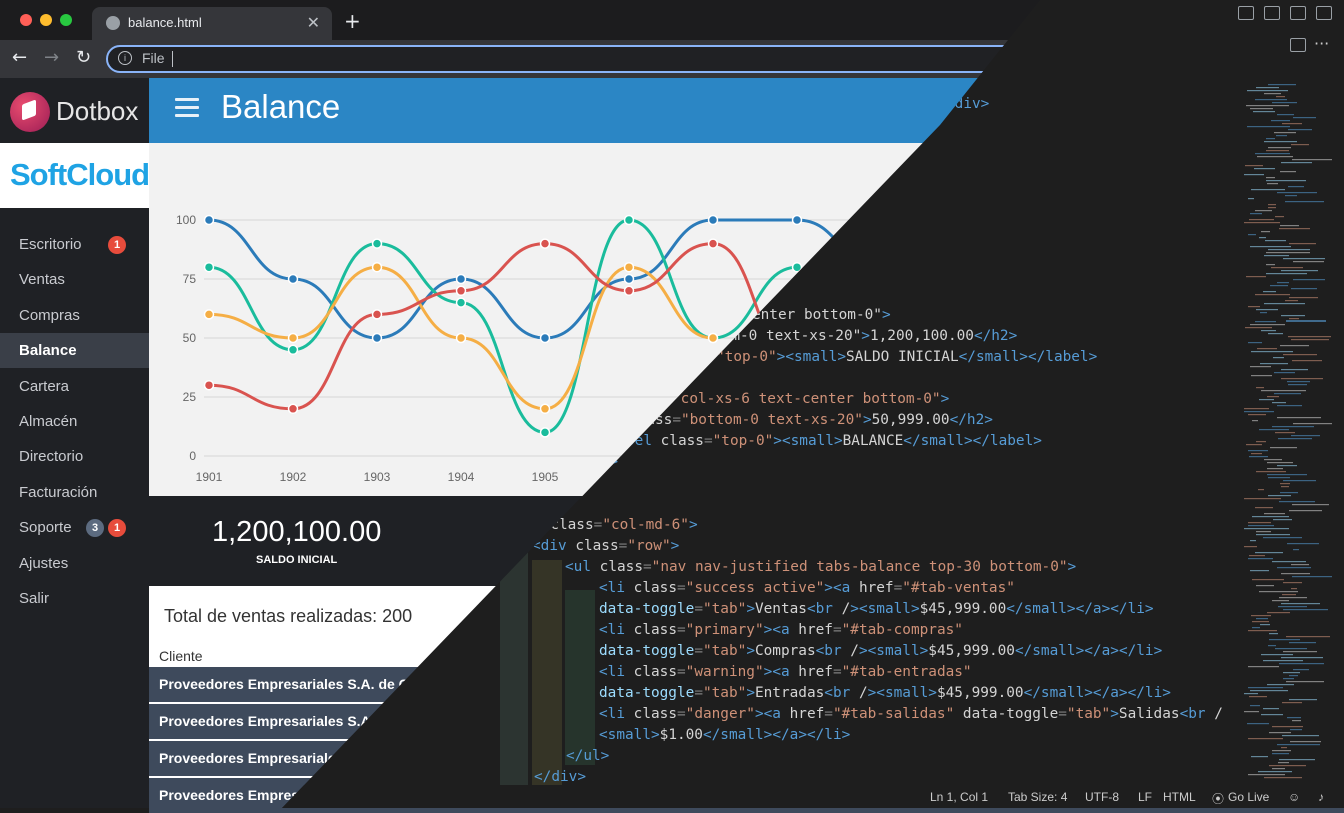 The height and width of the screenshot is (813, 1344). What do you see at coordinates (352, 21) in the screenshot?
I see `new-tab-button: +` at bounding box center [352, 21].